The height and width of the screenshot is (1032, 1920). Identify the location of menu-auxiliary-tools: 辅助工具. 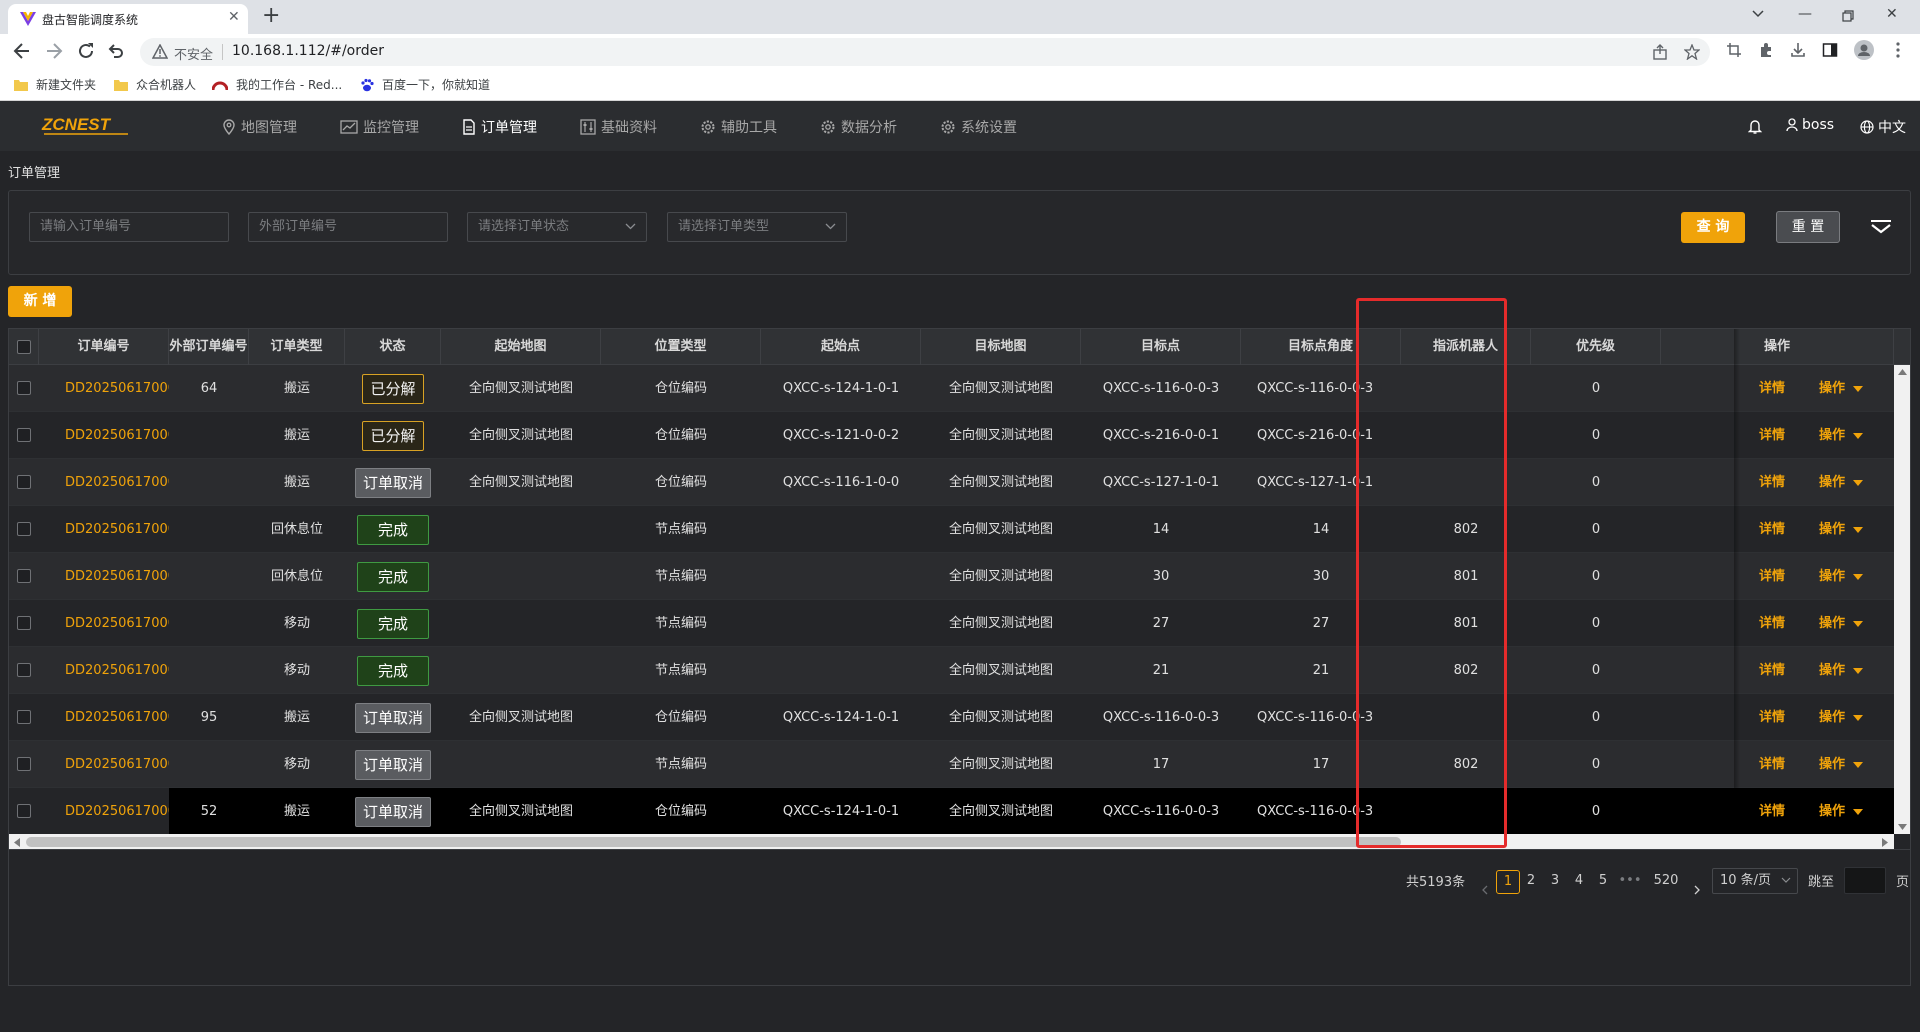
(738, 127).